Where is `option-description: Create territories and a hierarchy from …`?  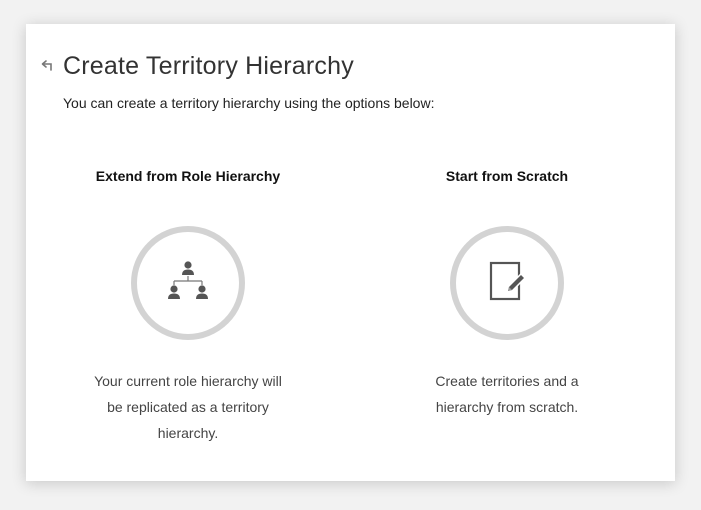
option-description: Create territories and a hierarchy from … is located at coordinates (507, 394).